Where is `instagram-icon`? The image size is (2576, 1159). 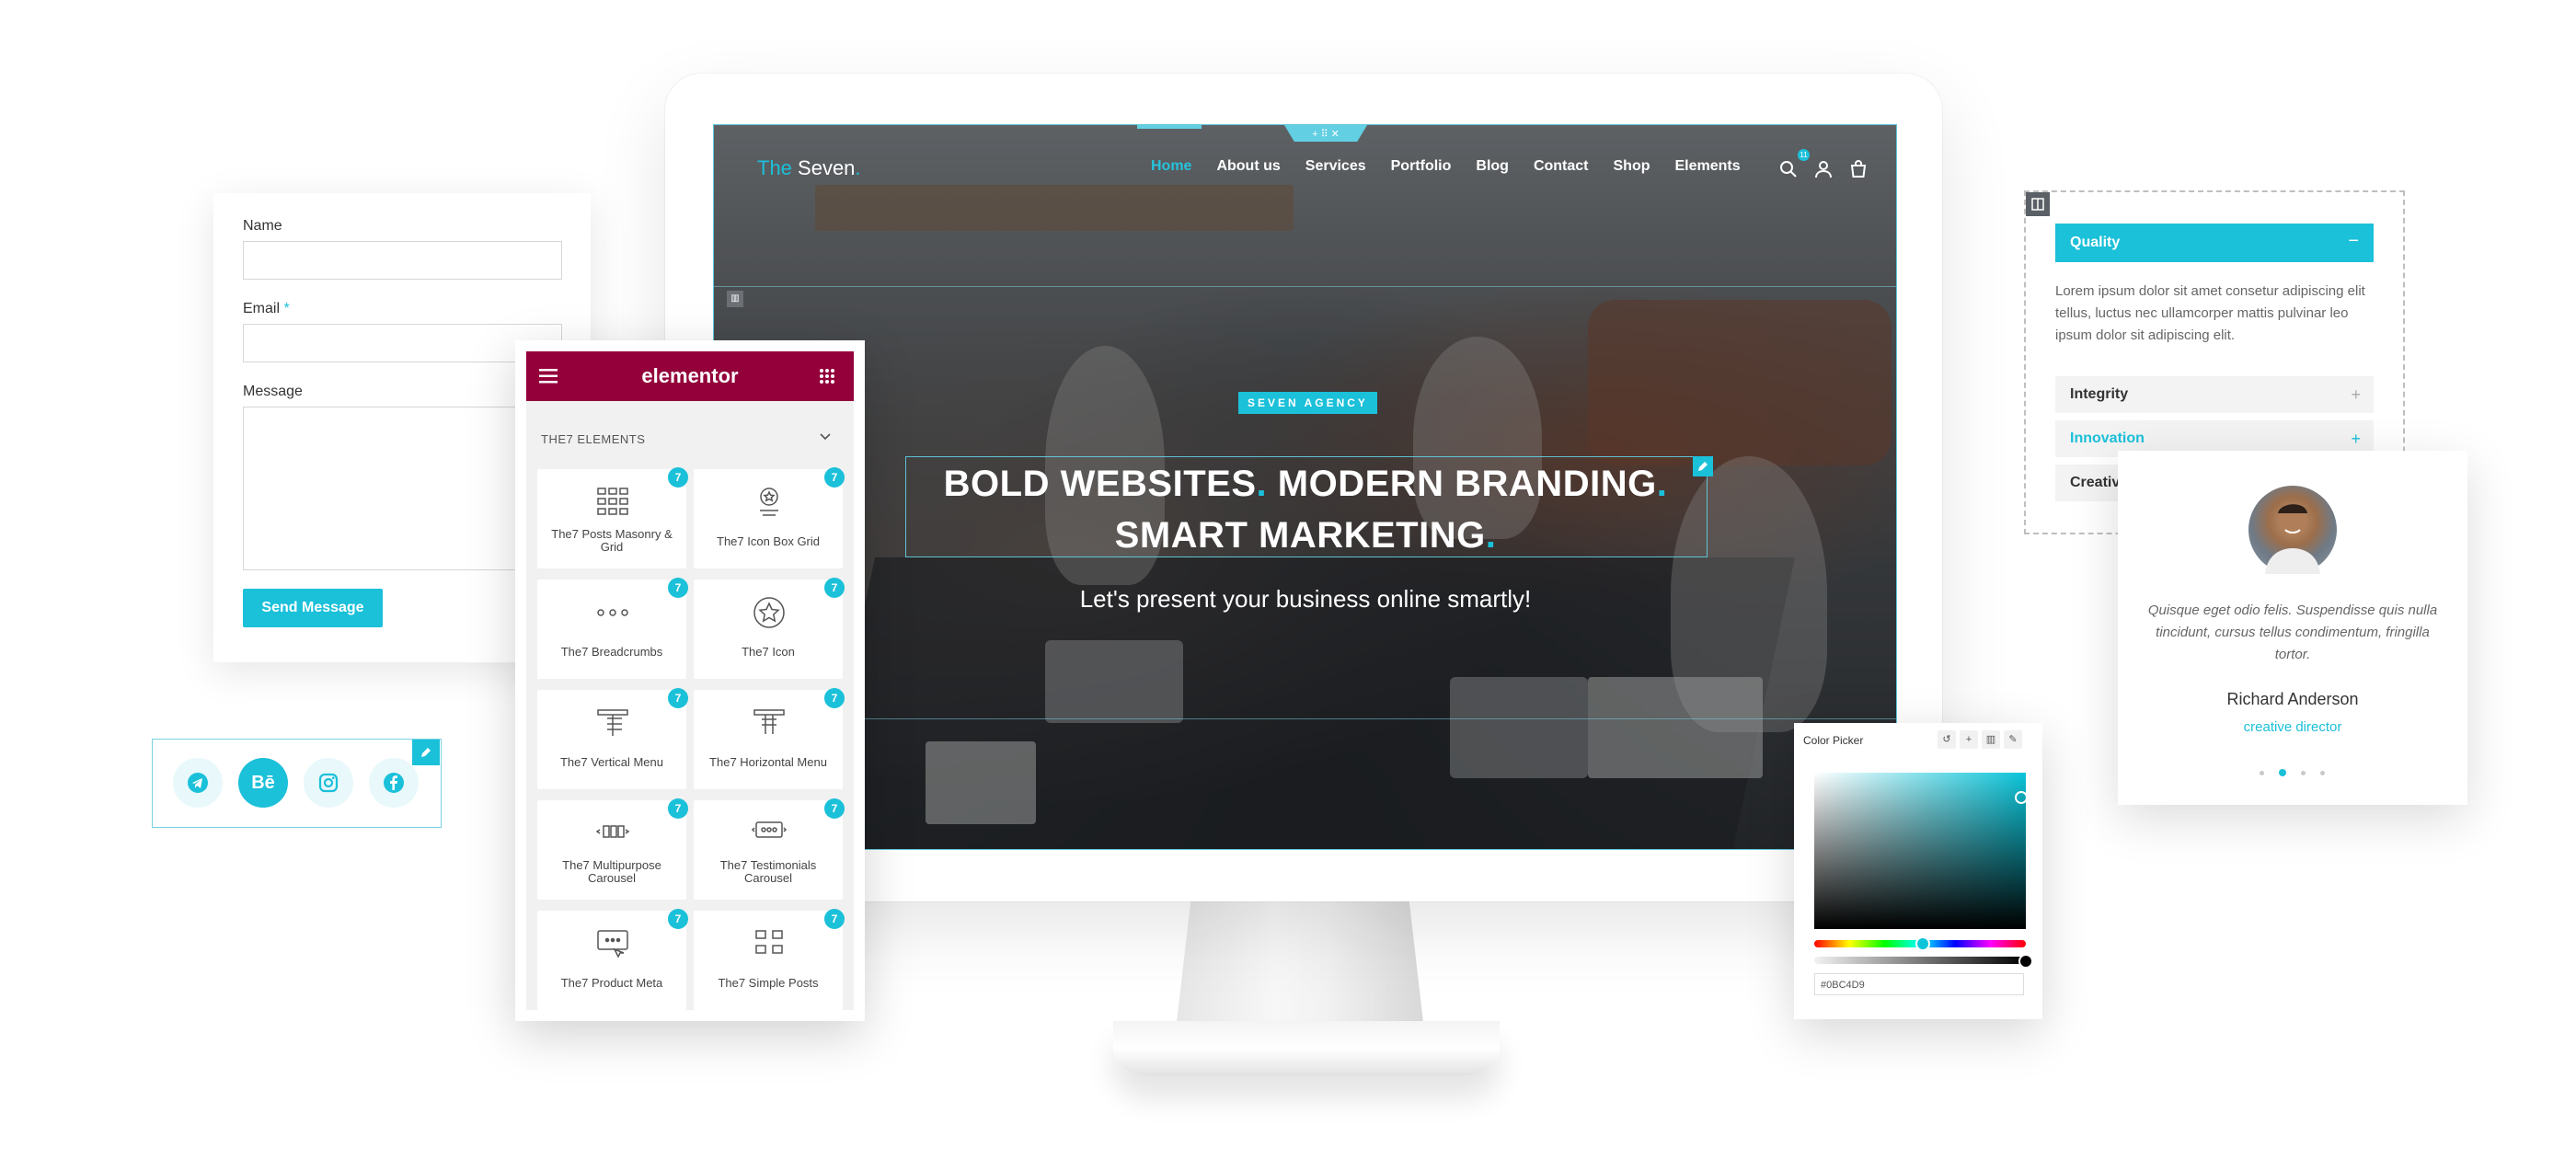
instagram-icon is located at coordinates (328, 783).